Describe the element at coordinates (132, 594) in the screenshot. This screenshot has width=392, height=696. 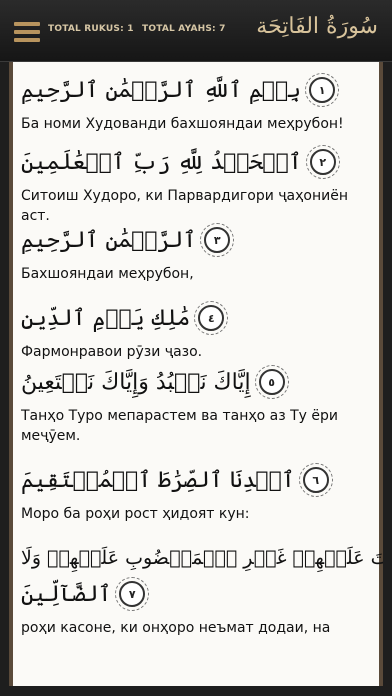
I see `ayah-number-badge: ٧` at that location.